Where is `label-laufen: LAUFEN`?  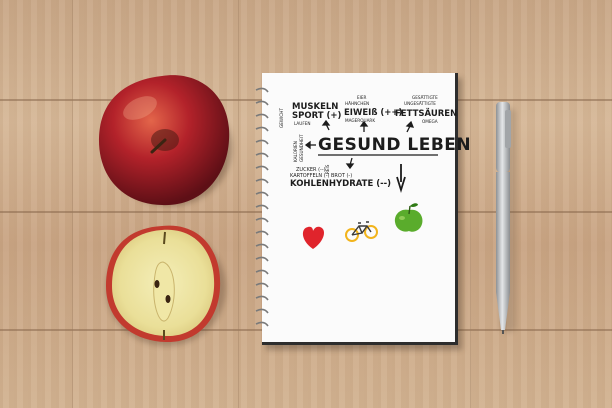
label-laufen: LAUFEN is located at coordinates (302, 123).